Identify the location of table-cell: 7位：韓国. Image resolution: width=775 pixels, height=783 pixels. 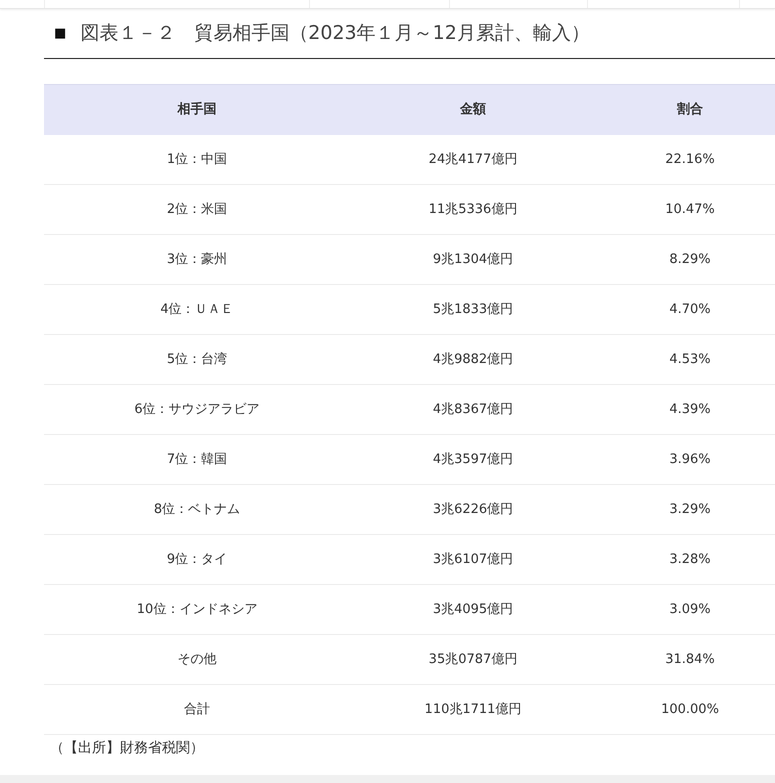
(197, 459).